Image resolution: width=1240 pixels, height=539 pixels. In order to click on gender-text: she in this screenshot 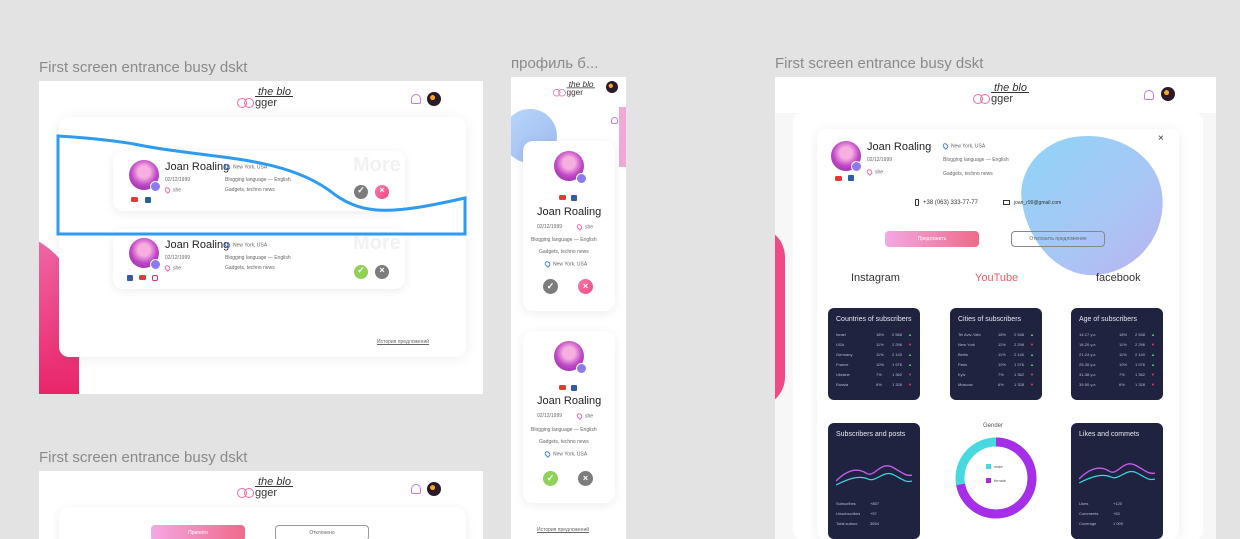, I will do `click(589, 227)`.